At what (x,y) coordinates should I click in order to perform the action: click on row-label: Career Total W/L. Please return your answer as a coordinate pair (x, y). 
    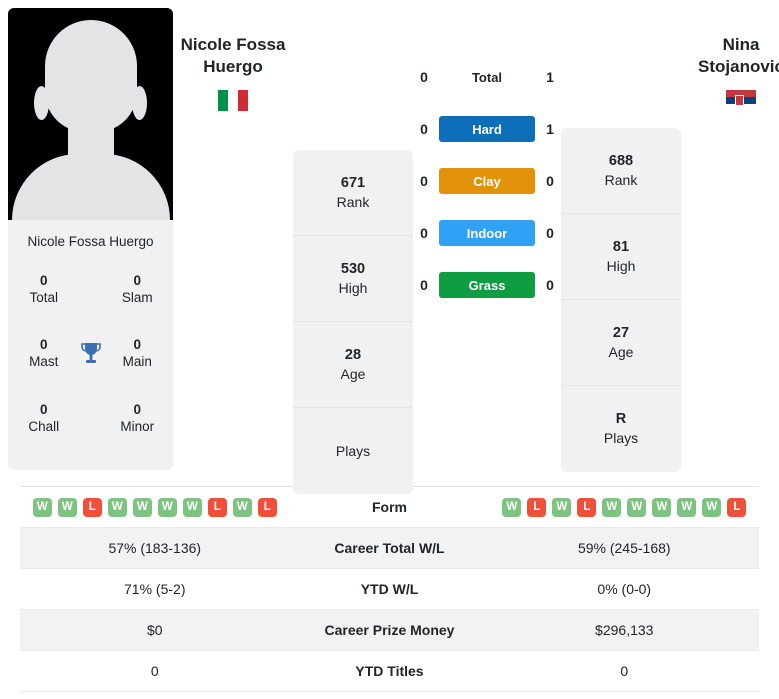
    Looking at the image, I should click on (389, 548).